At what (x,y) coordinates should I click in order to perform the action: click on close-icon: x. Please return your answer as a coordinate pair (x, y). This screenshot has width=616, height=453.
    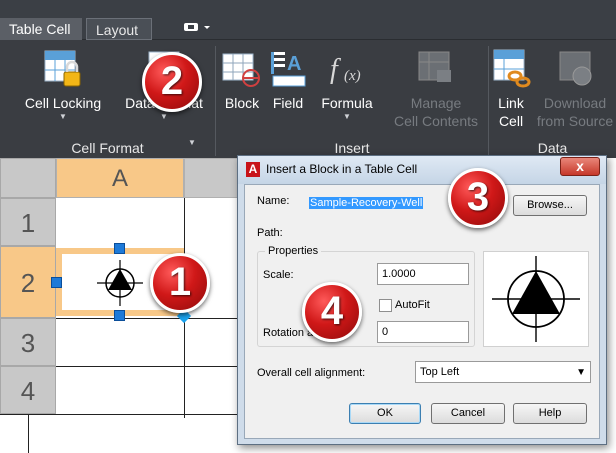
    Looking at the image, I should click on (580, 166).